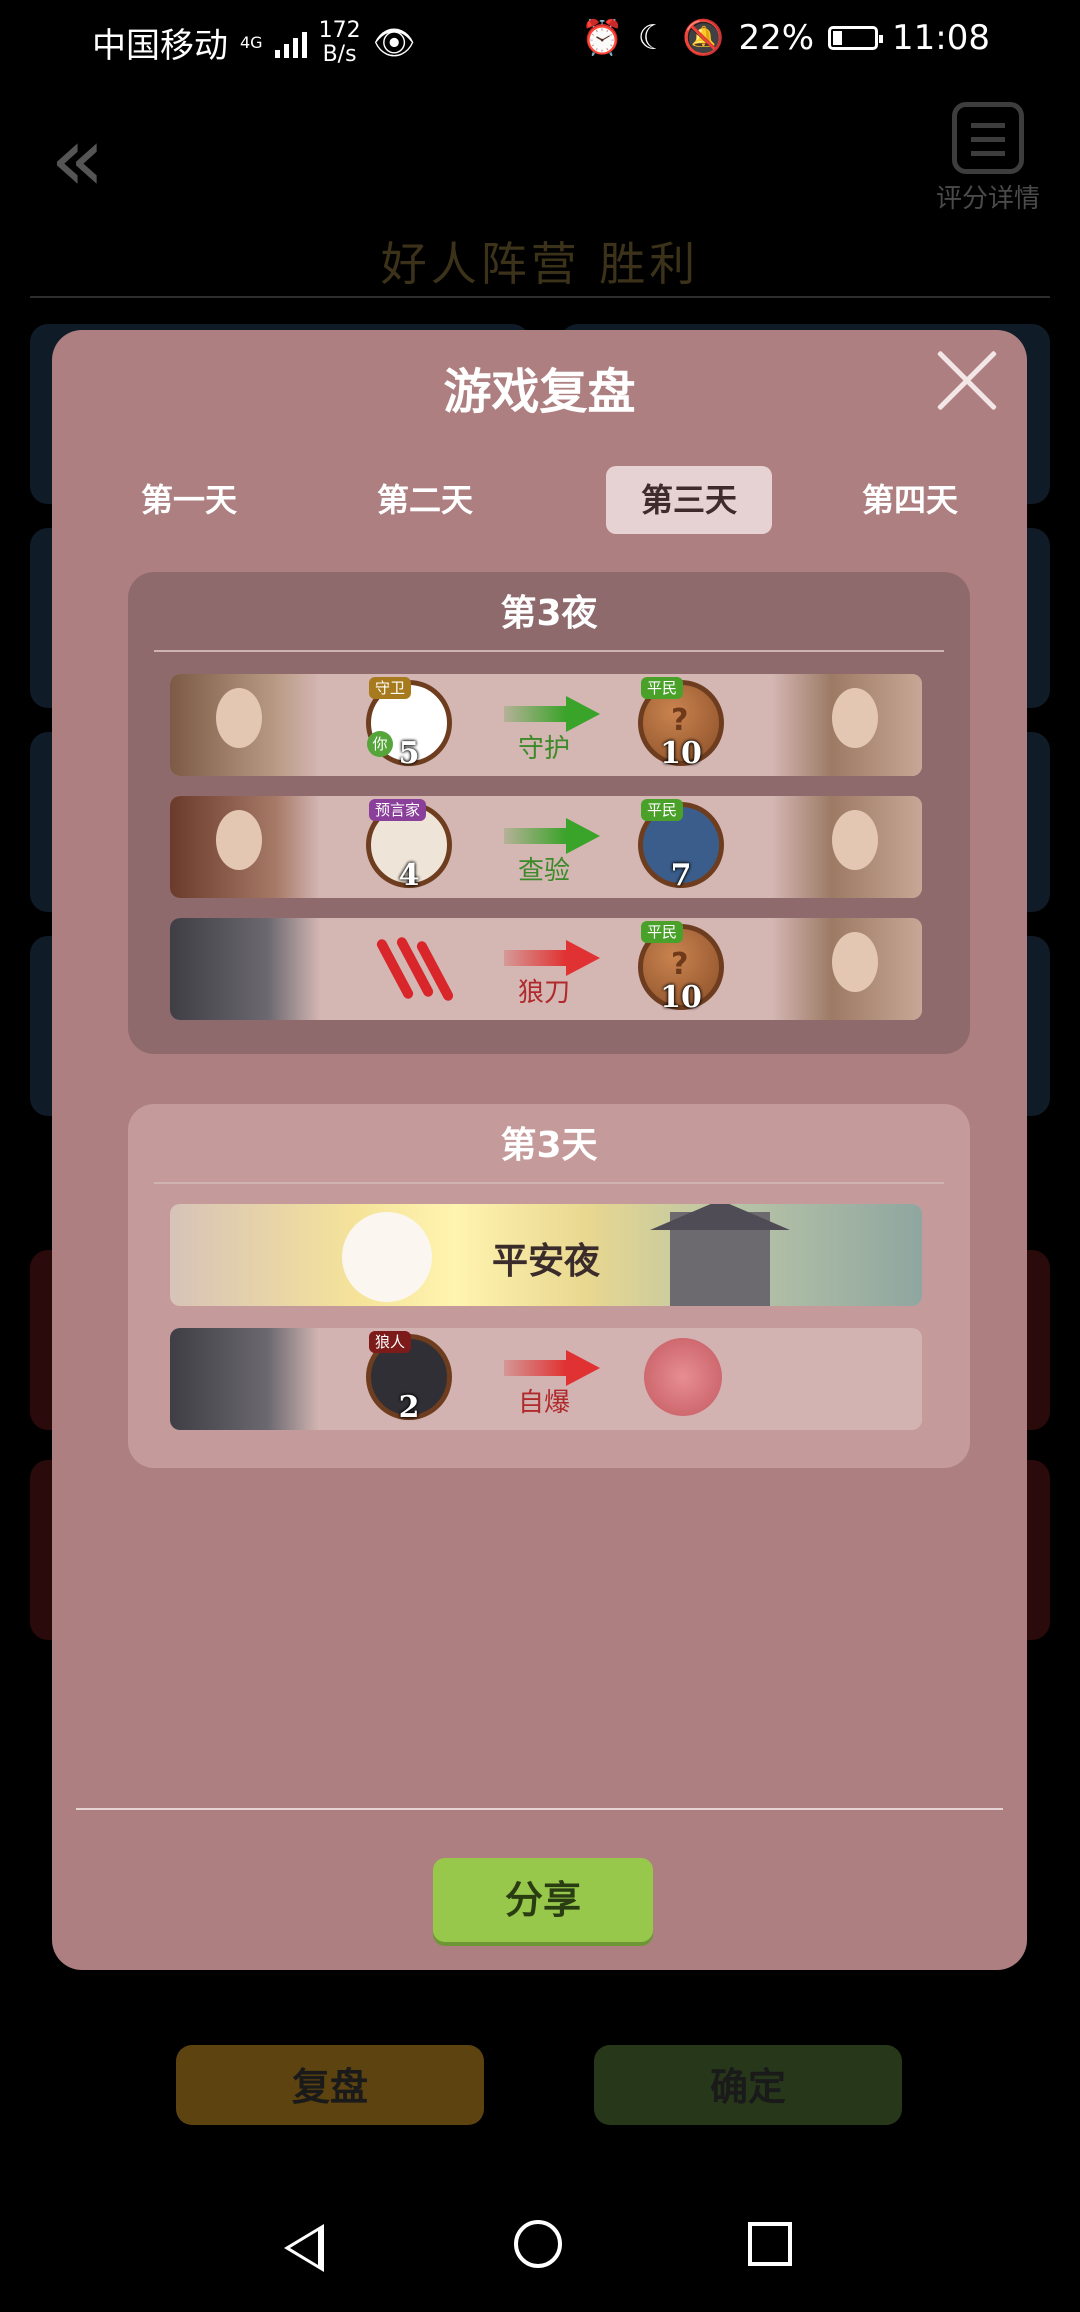 This screenshot has height=2312, width=1080. What do you see at coordinates (409, 1407) in the screenshot?
I see `player-number: 2` at bounding box center [409, 1407].